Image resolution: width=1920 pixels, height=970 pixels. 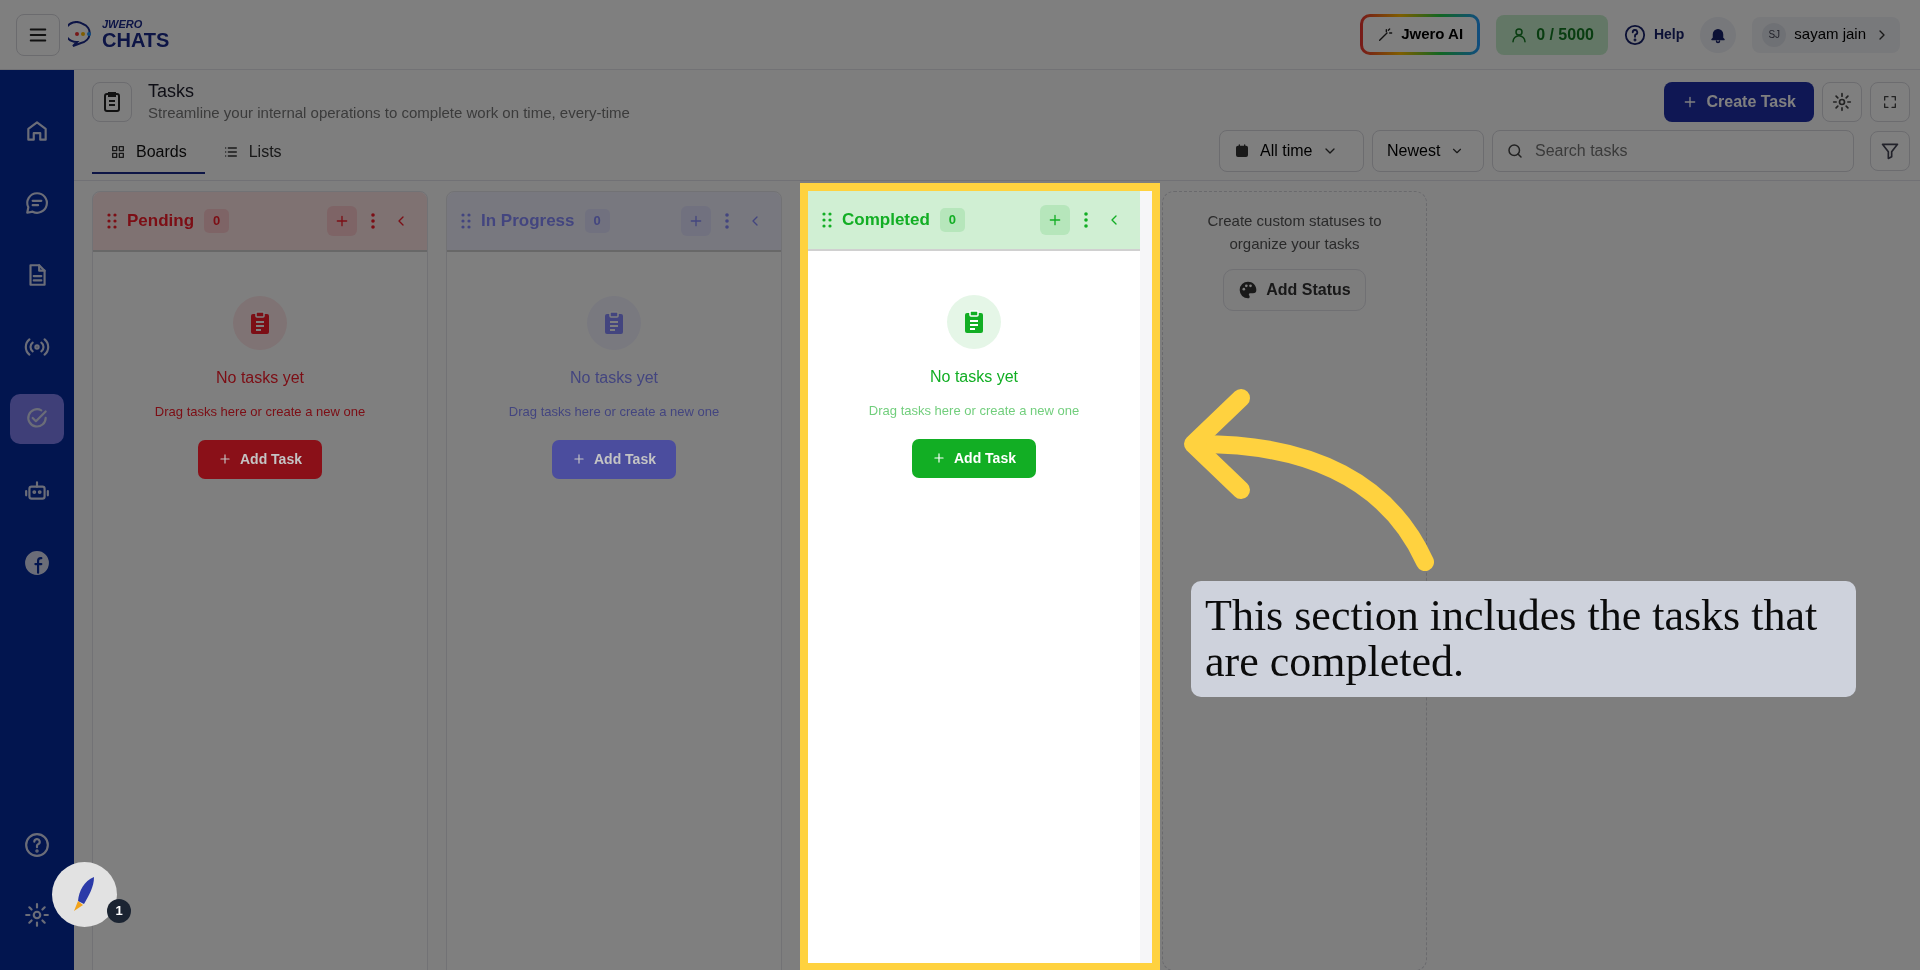 I want to click on column-title: Completed, so click(x=886, y=220).